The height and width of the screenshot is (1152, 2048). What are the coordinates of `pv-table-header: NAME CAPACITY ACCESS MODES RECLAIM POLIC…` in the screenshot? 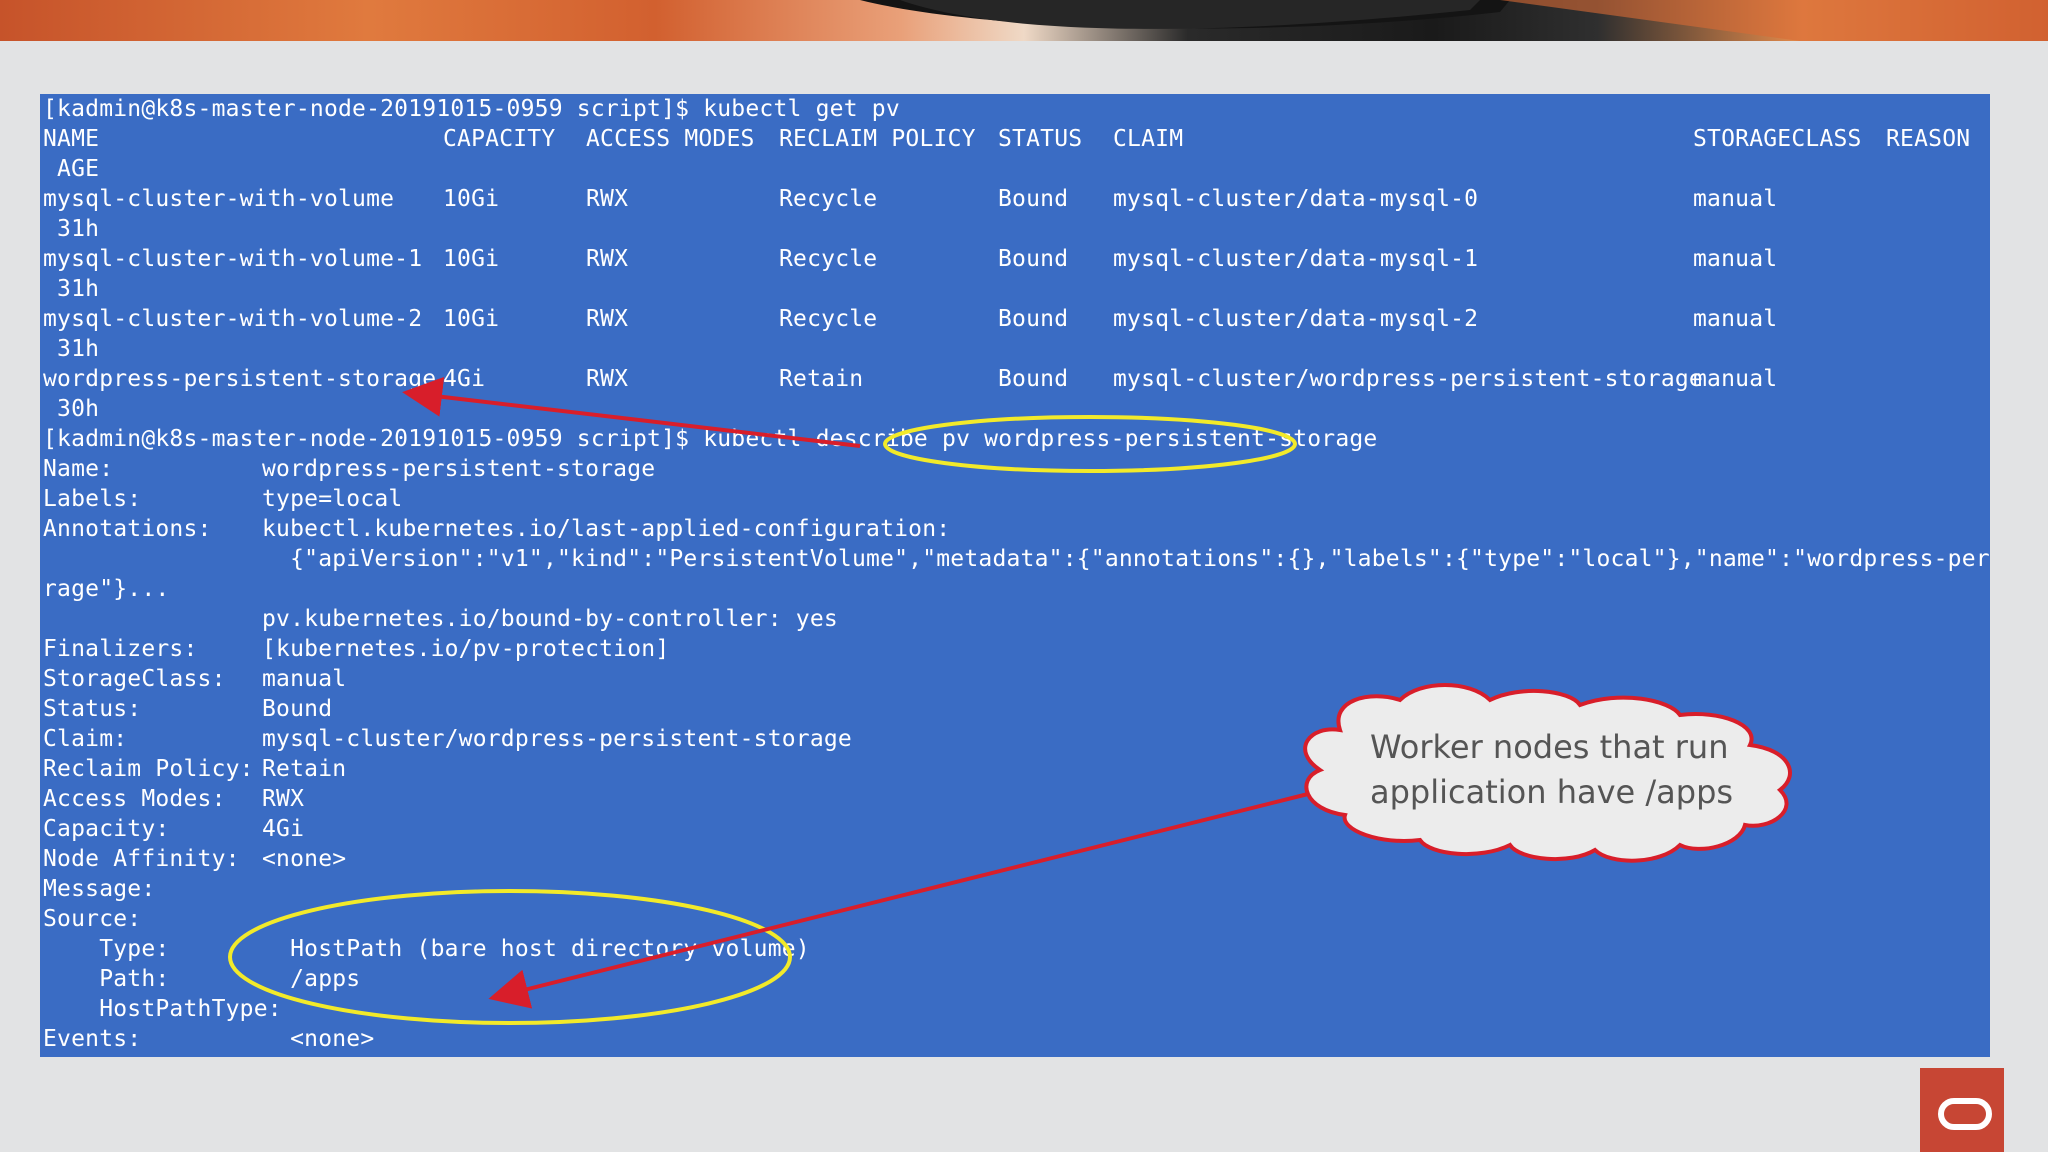 It's located at (1016, 139).